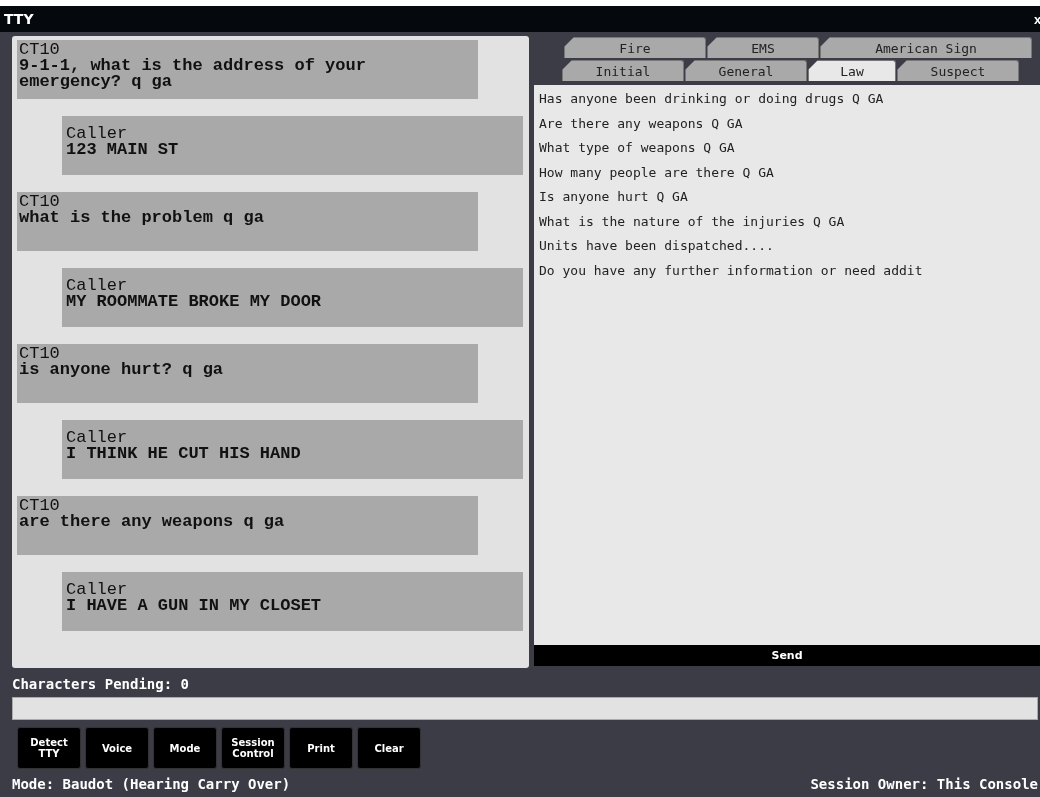 The width and height of the screenshot is (1040, 797). What do you see at coordinates (787, 148) in the screenshot?
I see `phrase-item: What type of weapons Q GA` at bounding box center [787, 148].